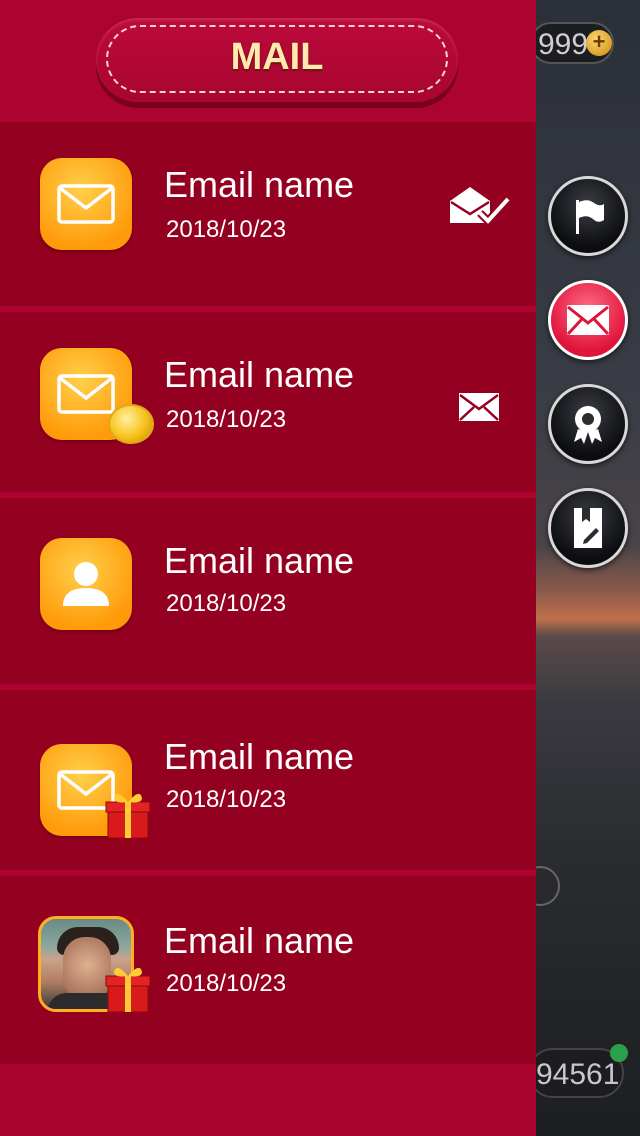 The width and height of the screenshot is (640, 1136). What do you see at coordinates (619, 1053) in the screenshot?
I see `clover-icon` at bounding box center [619, 1053].